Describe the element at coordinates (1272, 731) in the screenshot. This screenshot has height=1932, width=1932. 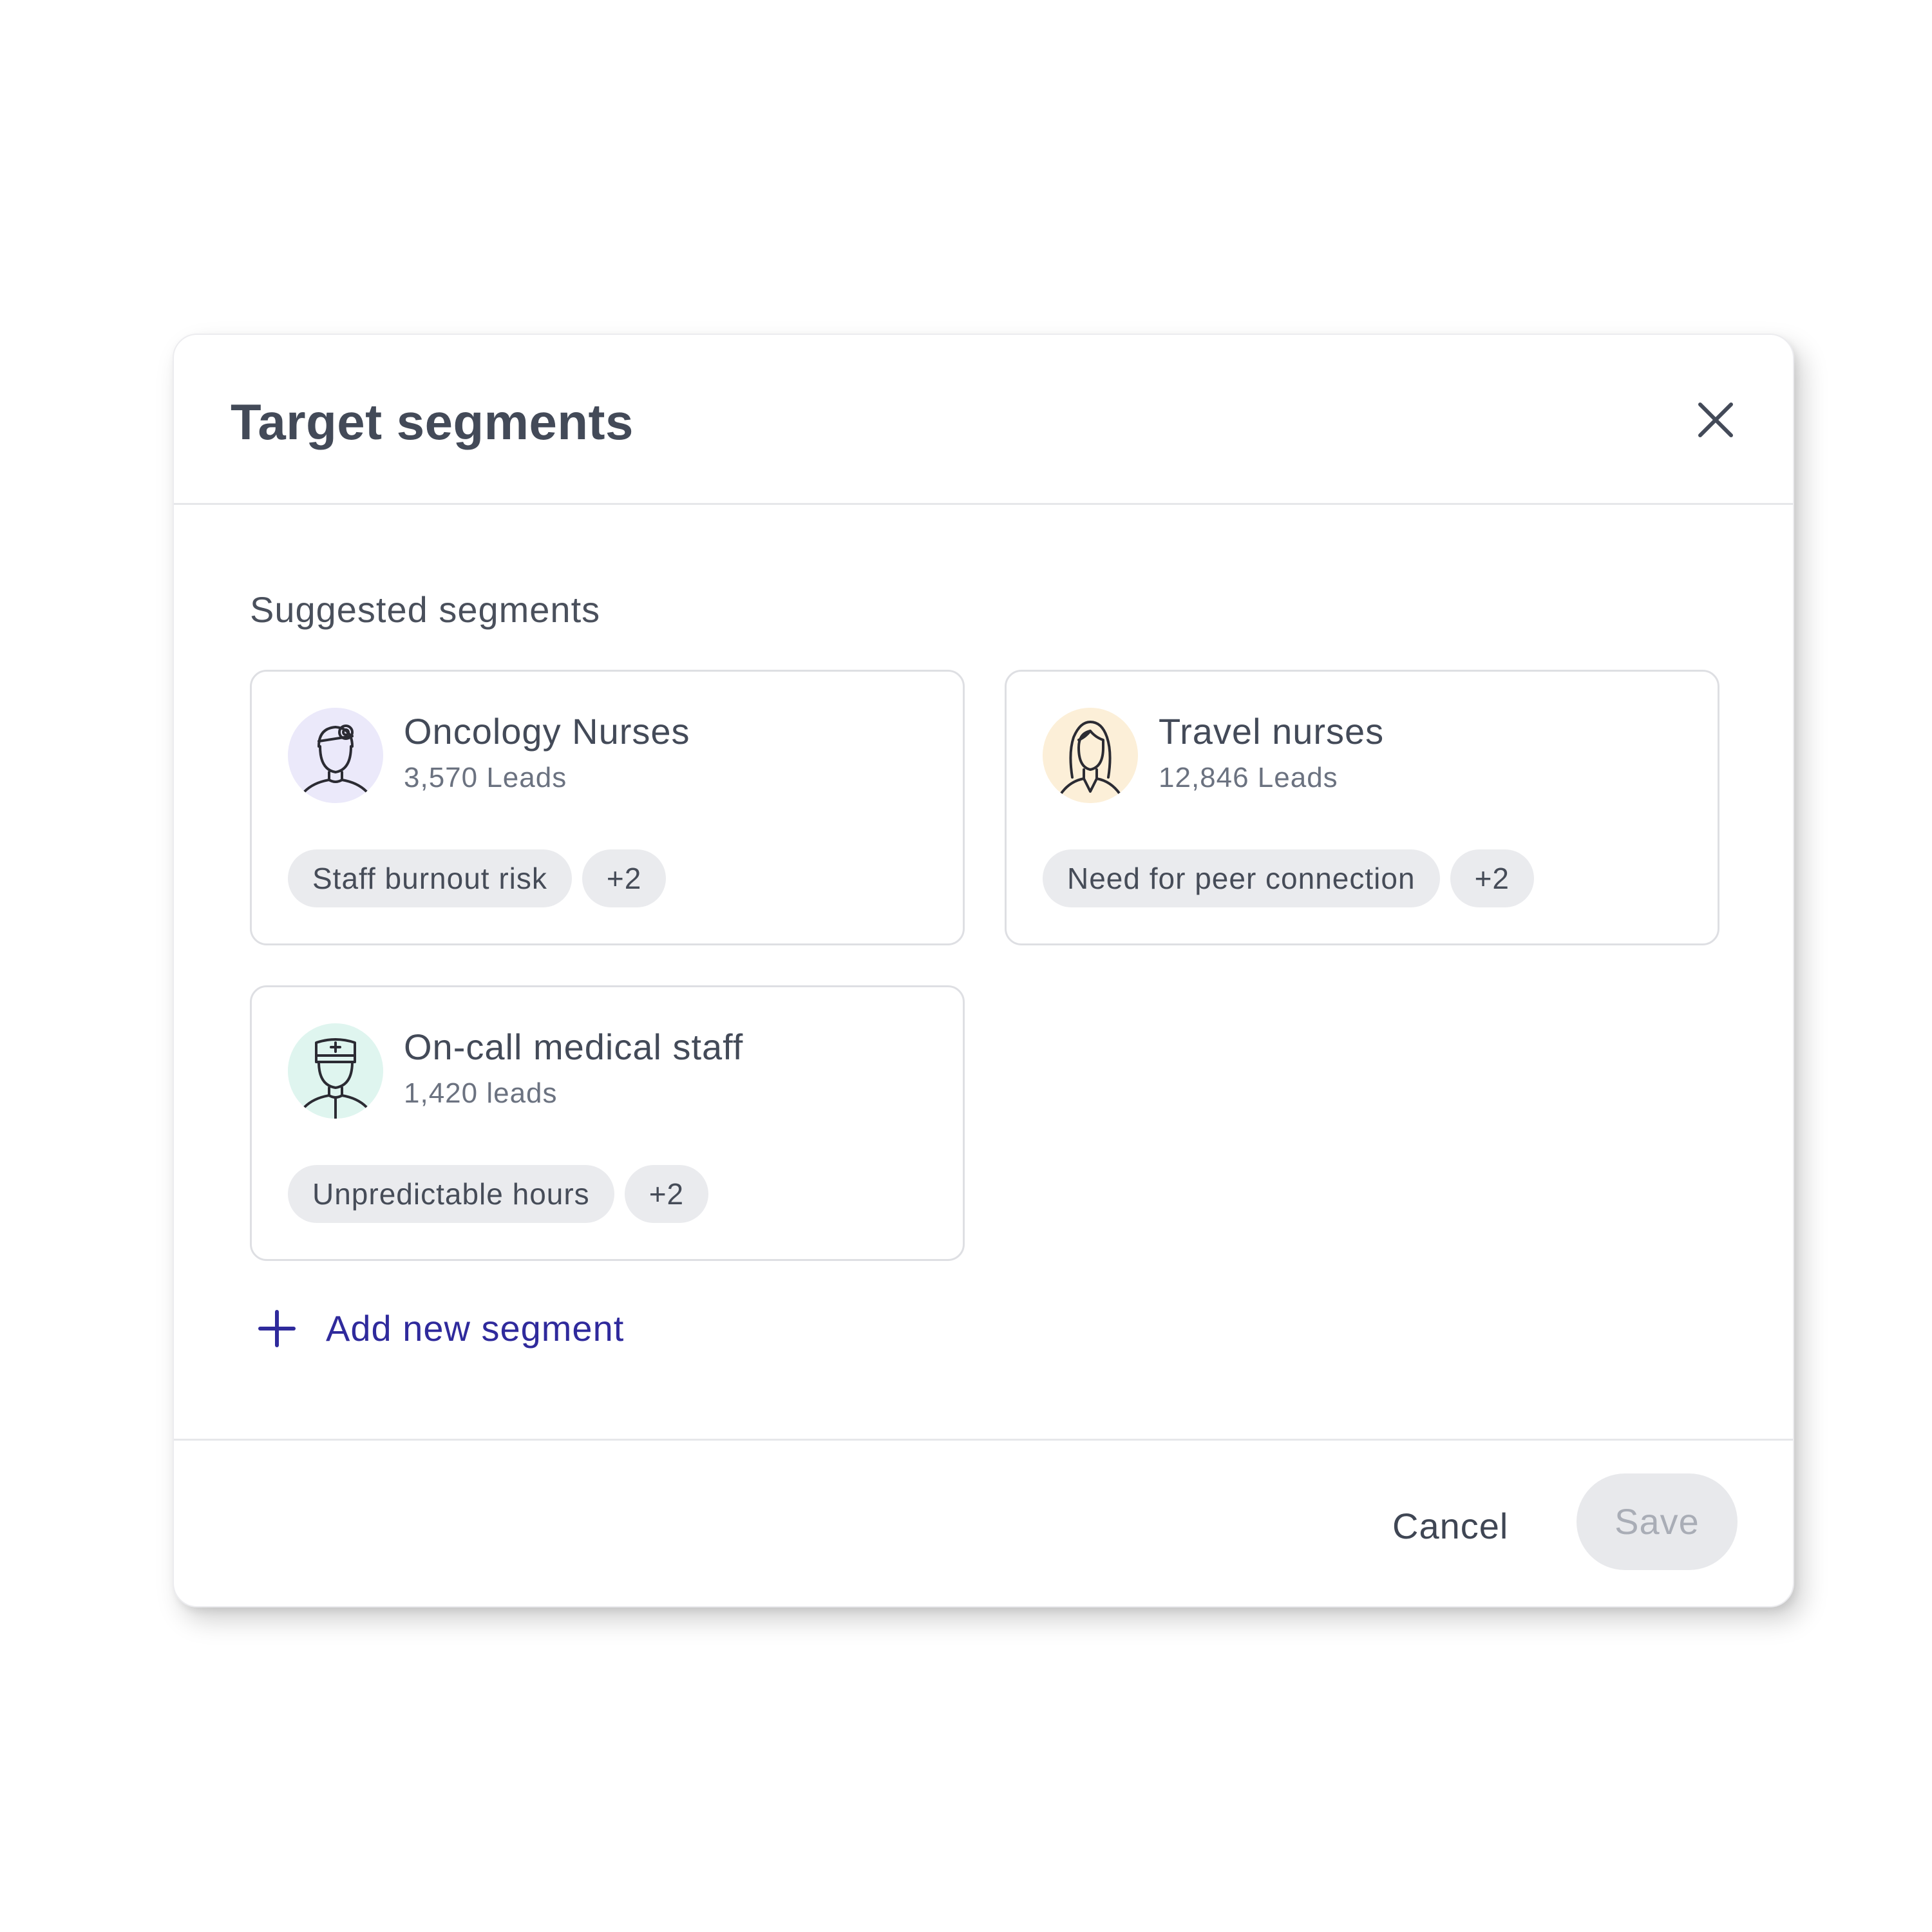
I see `segment-name: Travel nurses` at that location.